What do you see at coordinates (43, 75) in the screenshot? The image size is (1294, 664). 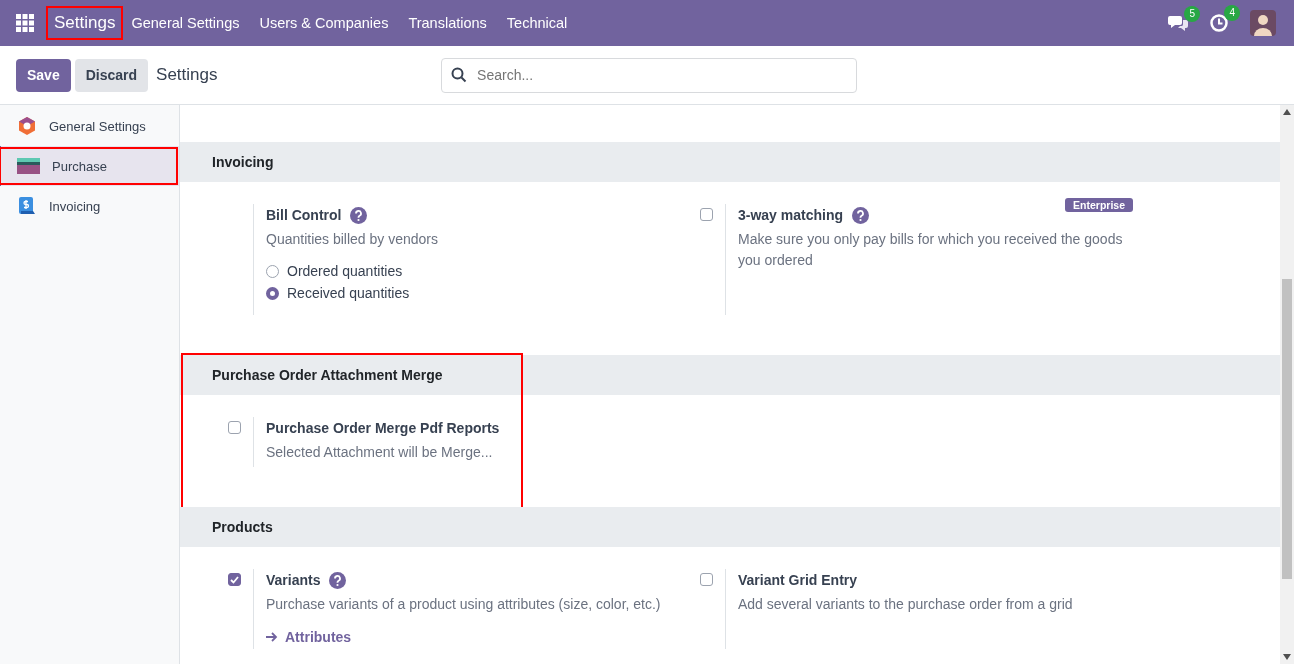 I see `toolbar-button: Save` at bounding box center [43, 75].